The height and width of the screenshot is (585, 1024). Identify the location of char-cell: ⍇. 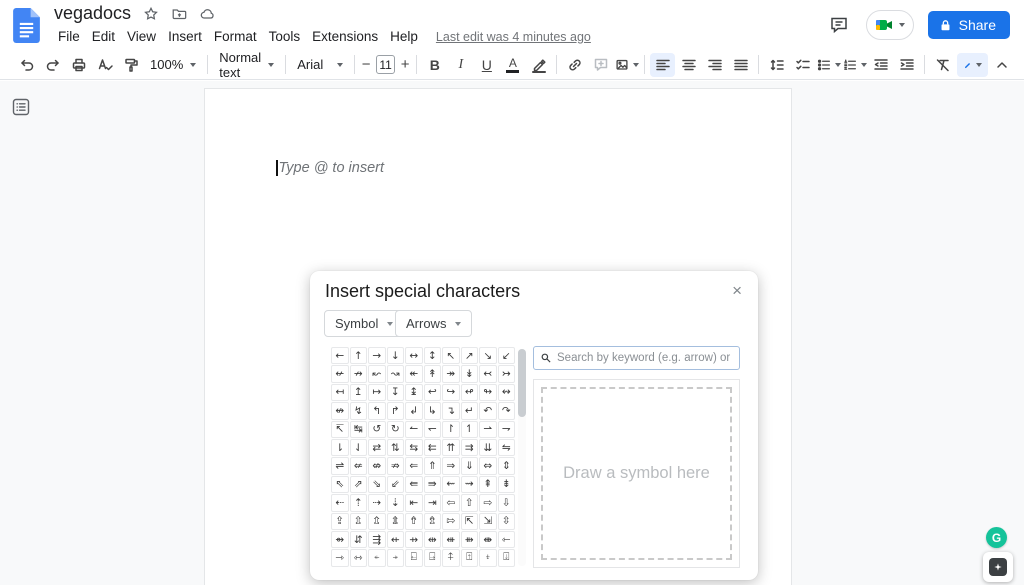
(414, 558).